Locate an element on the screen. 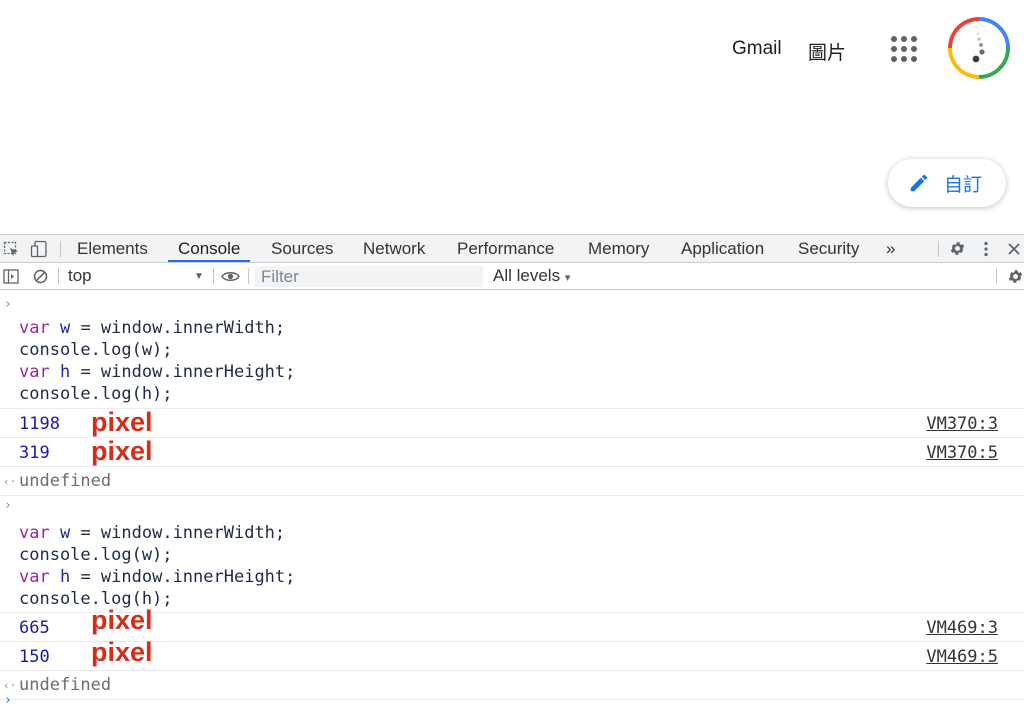 The image size is (1024, 709). console-log-row: 1198 pixel VM370:3 is located at coordinates (512, 422).